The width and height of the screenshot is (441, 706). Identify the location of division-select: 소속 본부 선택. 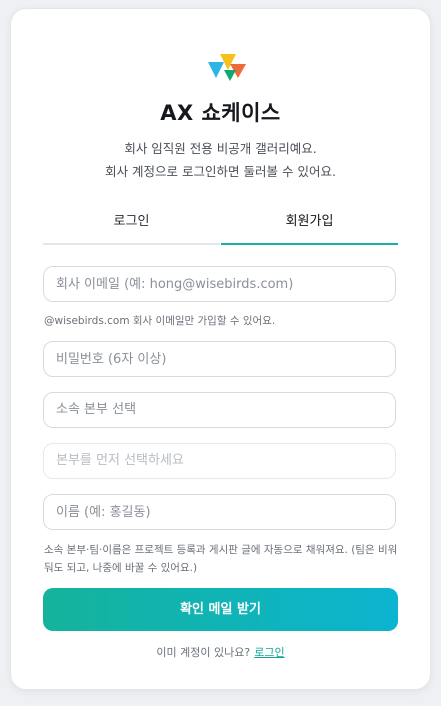
(219, 410).